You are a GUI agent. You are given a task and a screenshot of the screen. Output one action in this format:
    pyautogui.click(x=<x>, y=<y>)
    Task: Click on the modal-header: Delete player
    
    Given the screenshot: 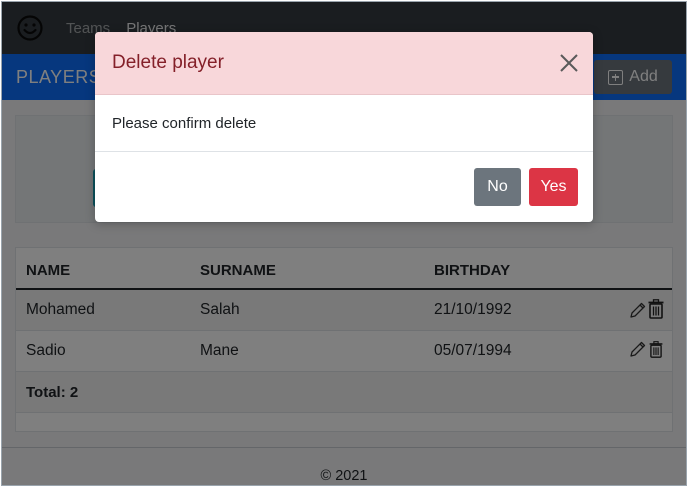 What is the action you would take?
    pyautogui.click(x=344, y=63)
    